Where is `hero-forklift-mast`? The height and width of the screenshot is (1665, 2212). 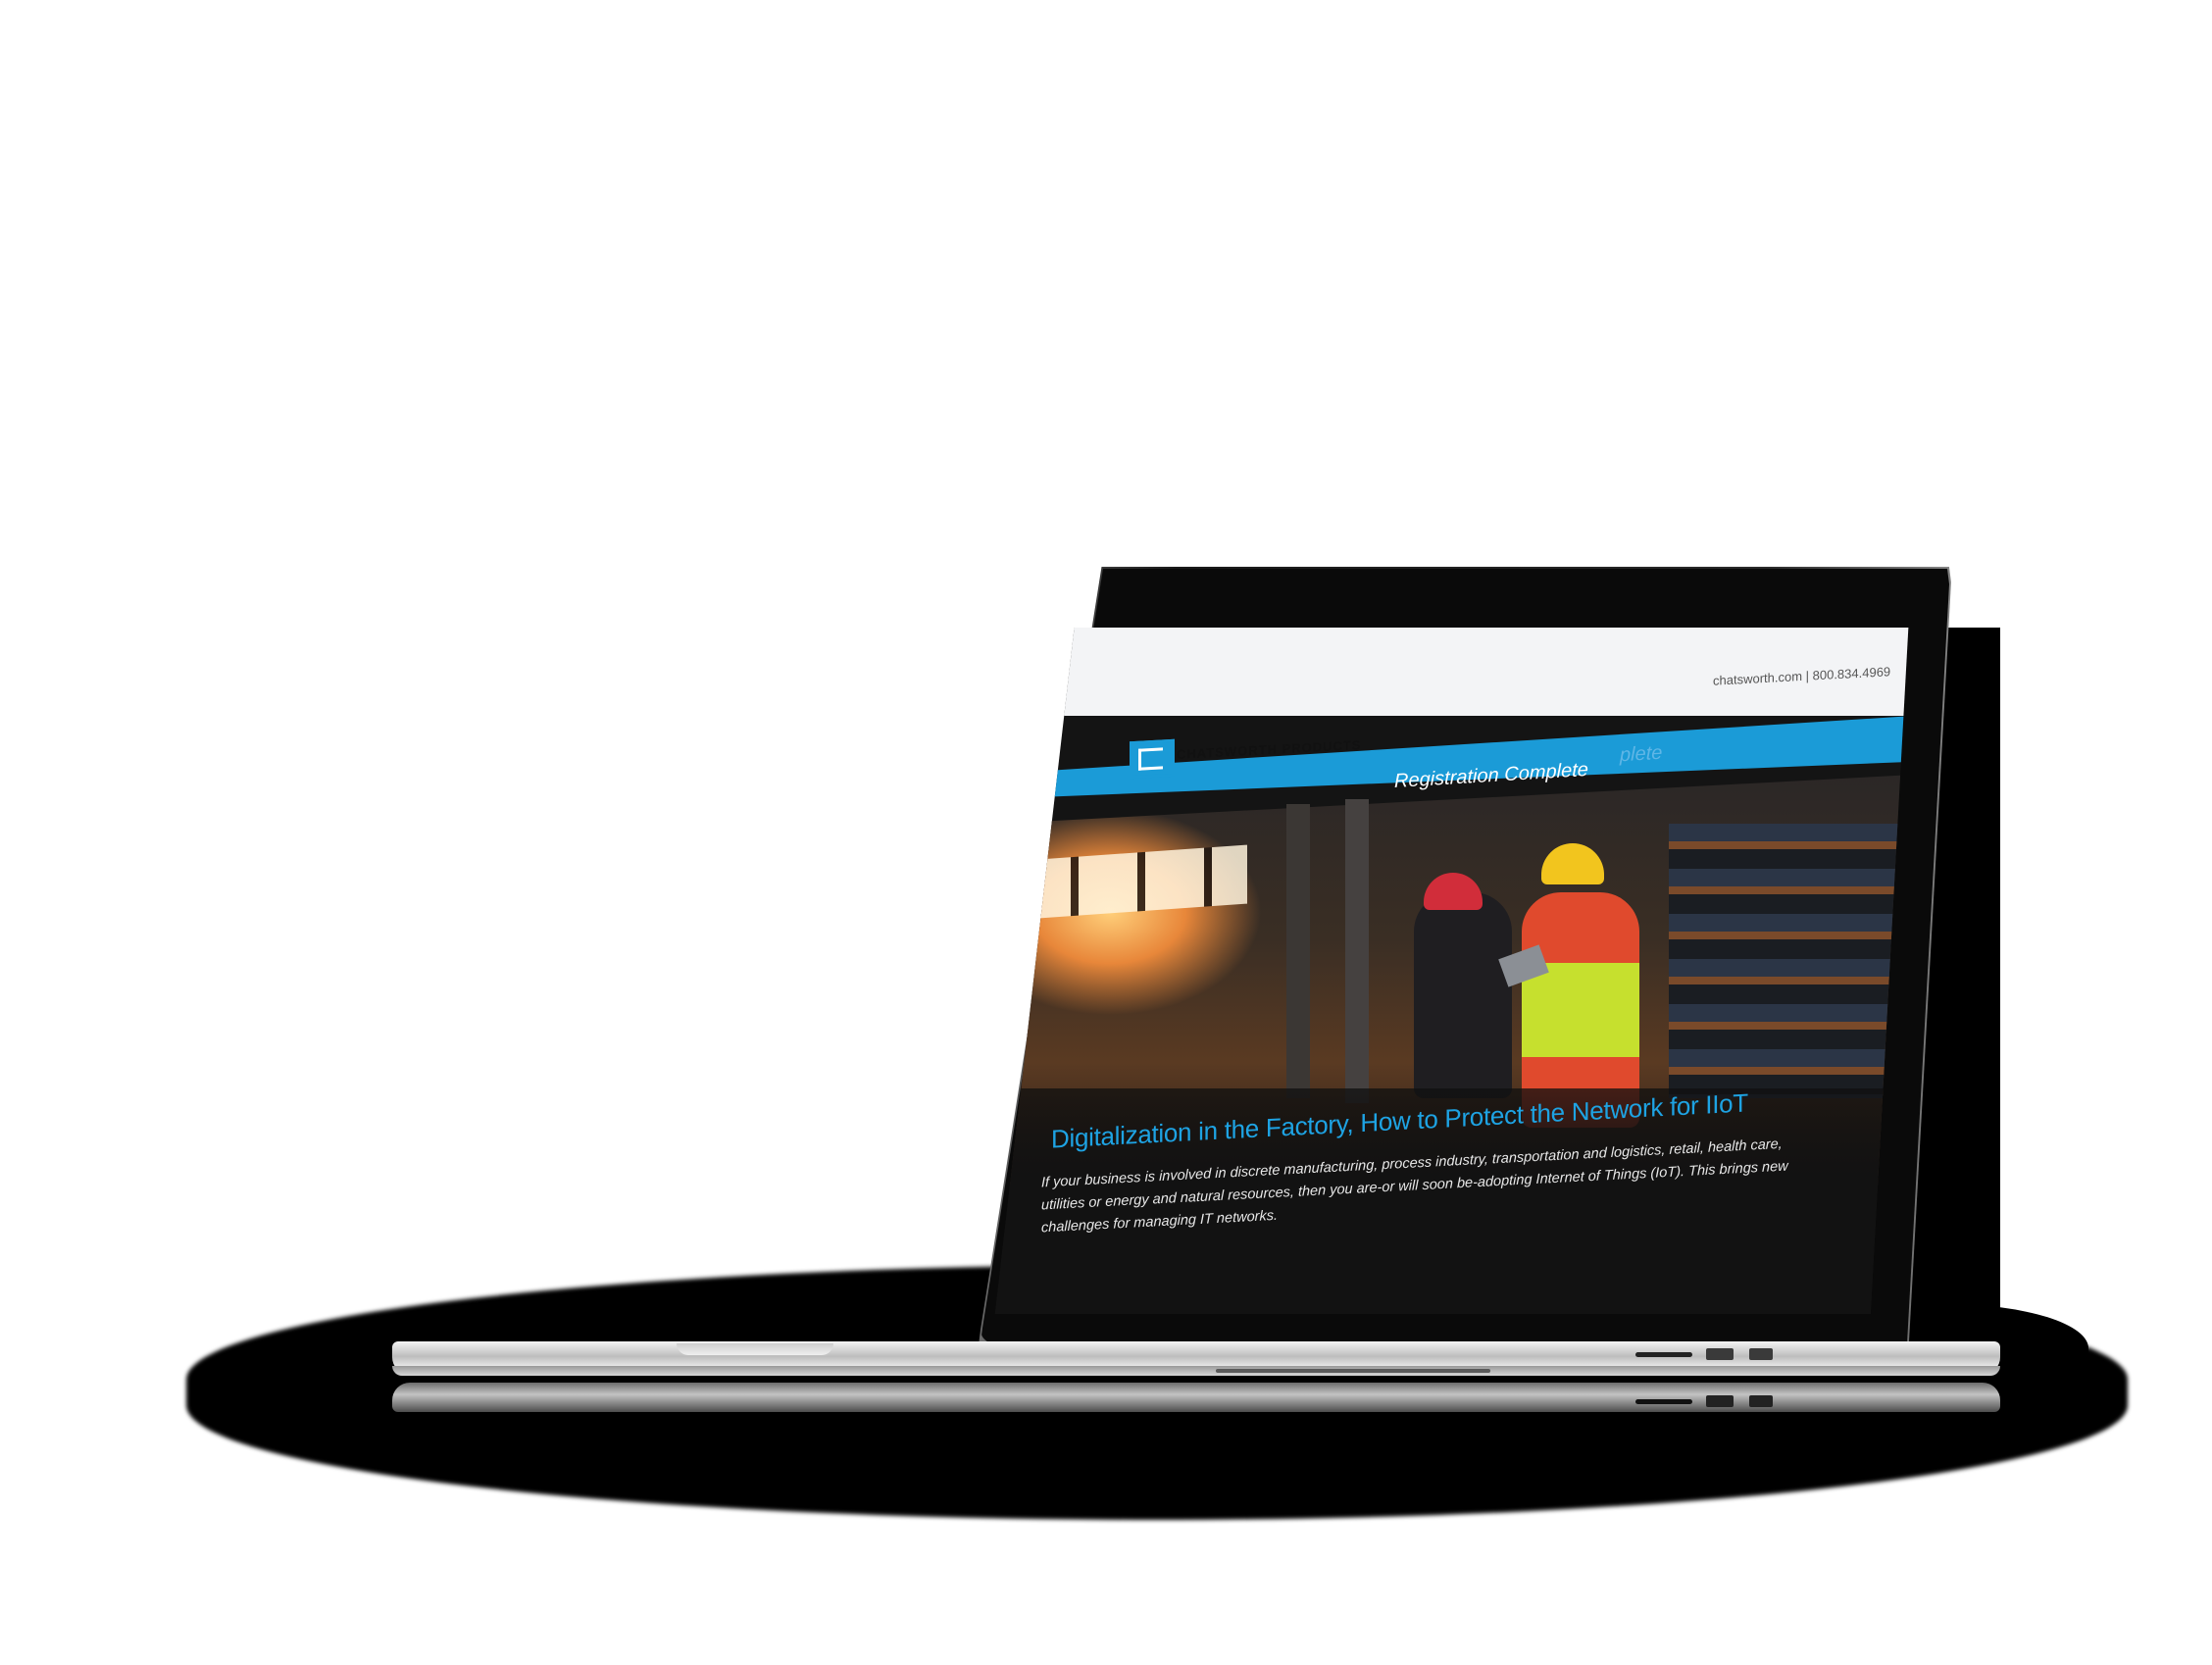 hero-forklift-mast is located at coordinates (1298, 951).